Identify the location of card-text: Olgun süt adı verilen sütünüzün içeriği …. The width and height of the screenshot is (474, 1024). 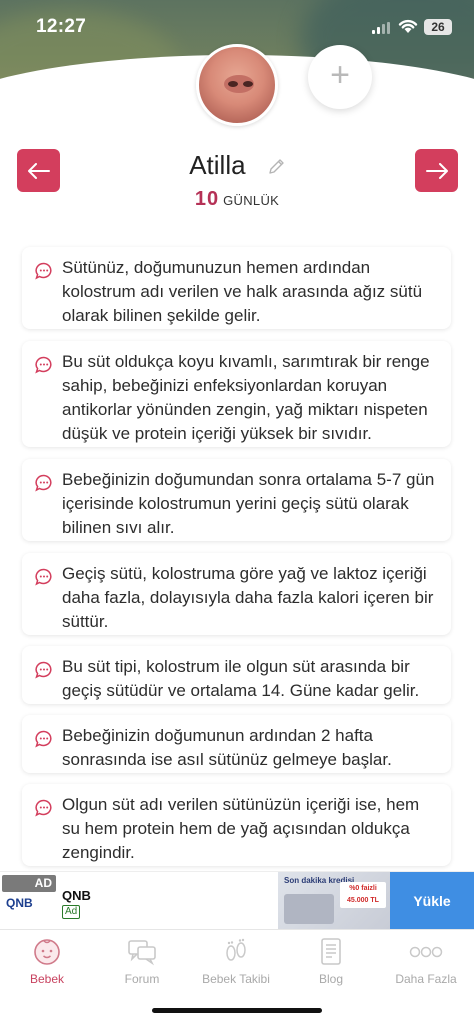
(241, 828).